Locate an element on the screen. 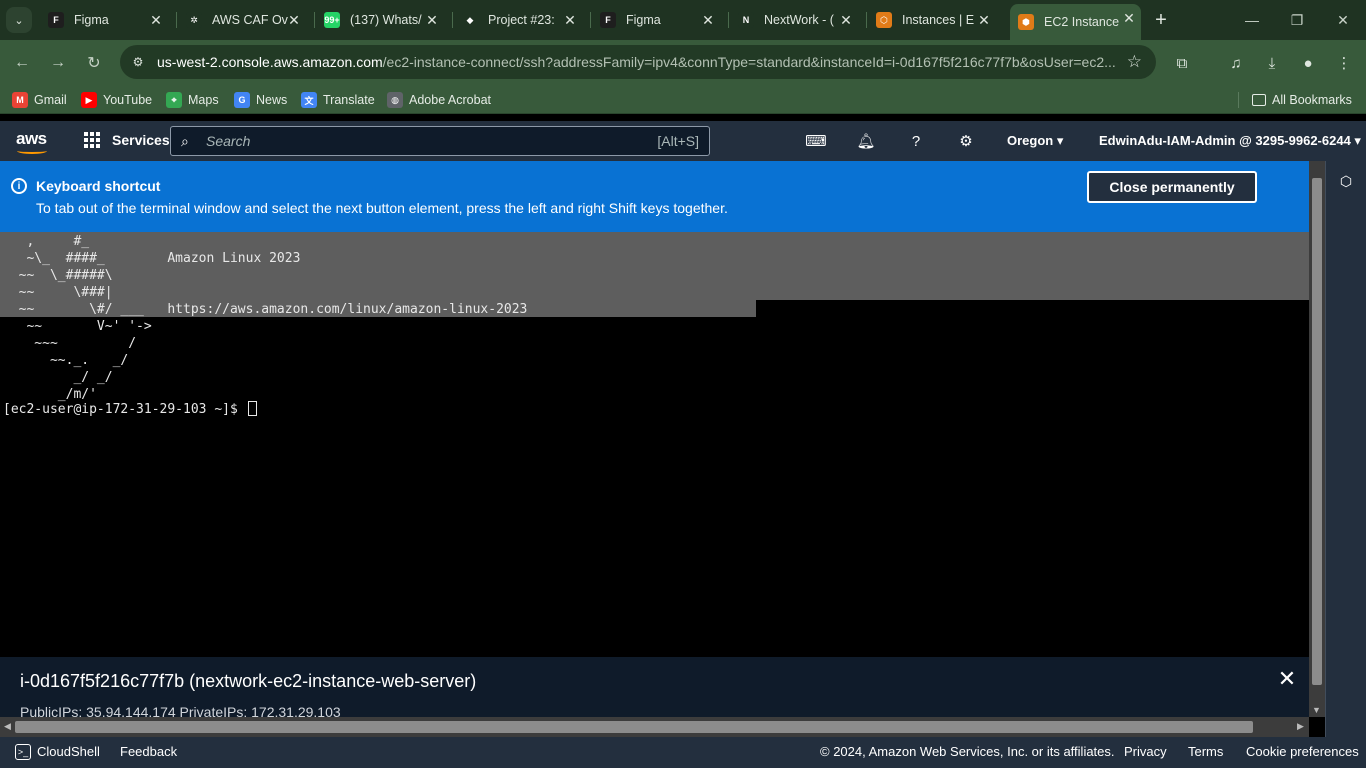 The image size is (1366, 768). browser-tab: ⬢ EC2 Instance ✕ is located at coordinates (1075, 22).